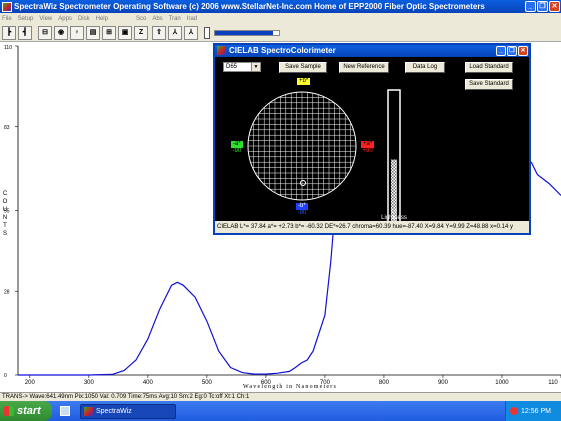 The width and height of the screenshot is (561, 421). Describe the element at coordinates (303, 67) in the screenshot. I see `save-sample-button: Save Sample` at that location.